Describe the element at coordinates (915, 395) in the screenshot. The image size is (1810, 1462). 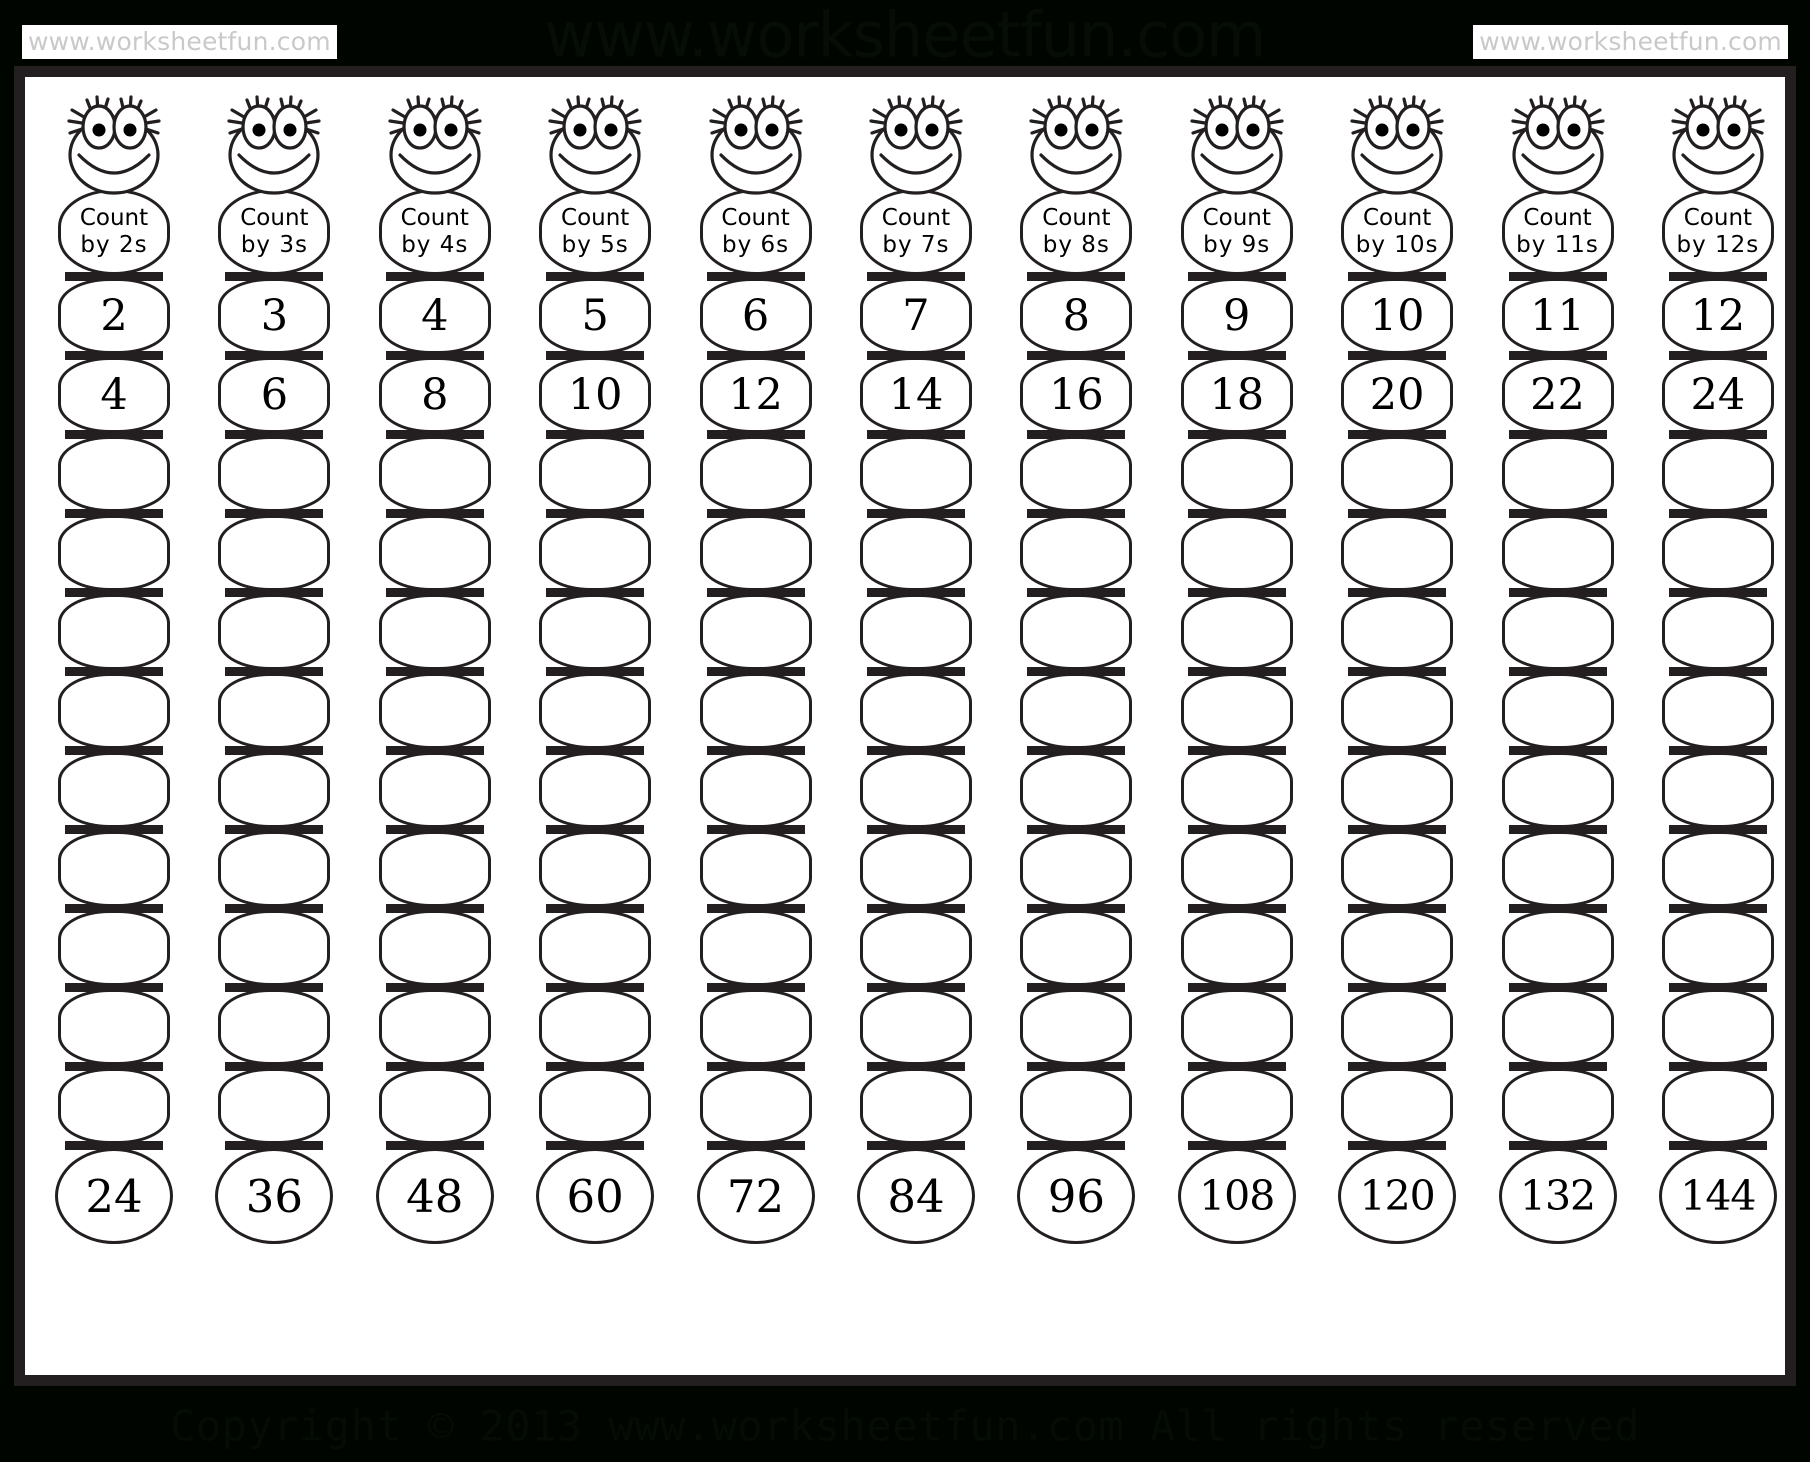
I see `number-segment: 14` at that location.